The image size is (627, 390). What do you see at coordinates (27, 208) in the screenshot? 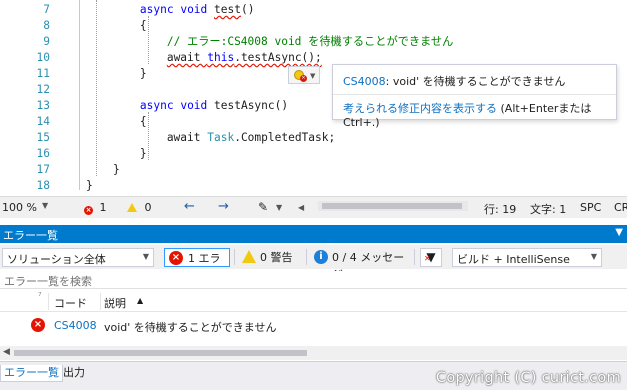
I see `zoom-dropdown: 100 % ▼` at bounding box center [27, 208].